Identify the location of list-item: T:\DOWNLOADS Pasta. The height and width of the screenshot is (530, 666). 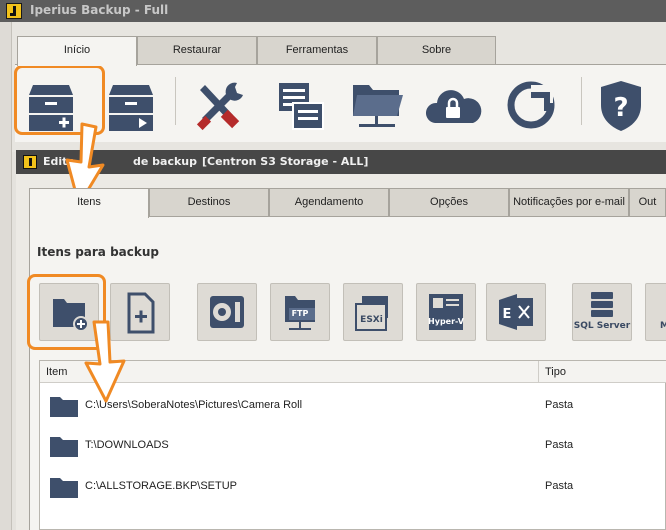
(353, 446).